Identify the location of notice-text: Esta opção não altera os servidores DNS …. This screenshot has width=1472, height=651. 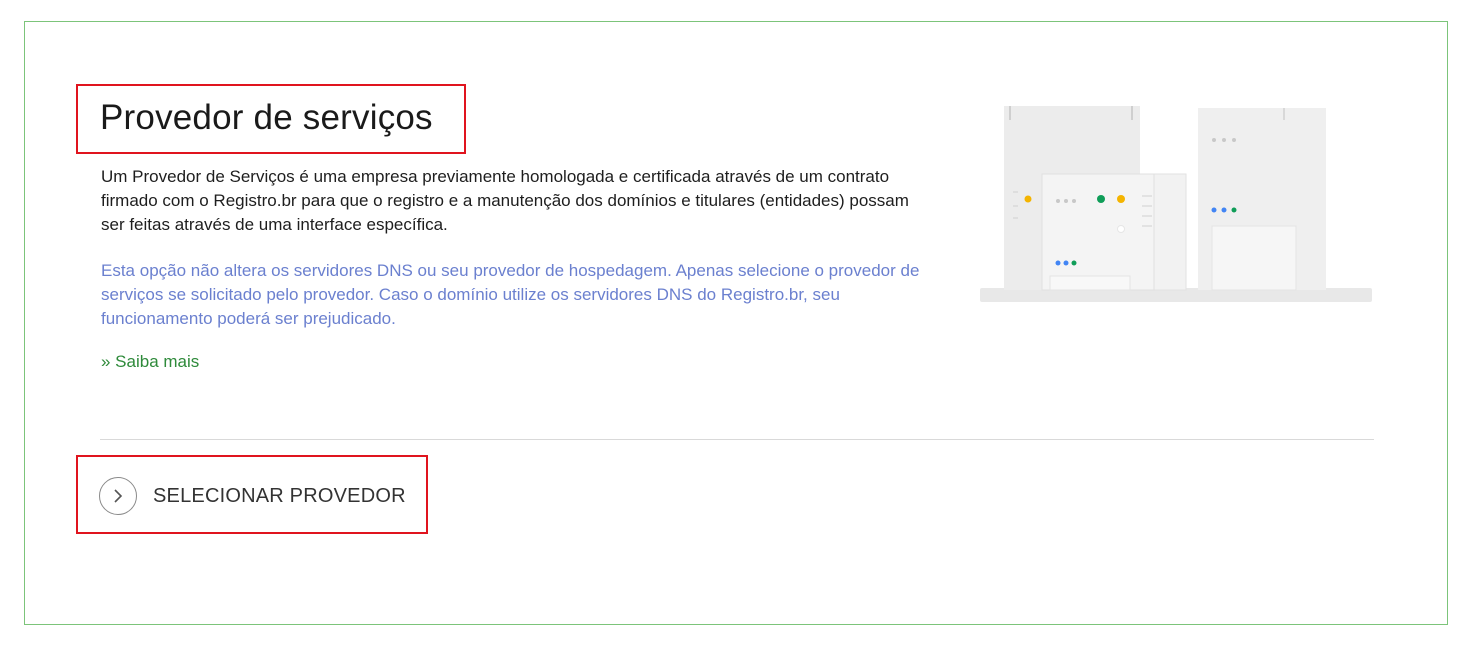
(510, 294).